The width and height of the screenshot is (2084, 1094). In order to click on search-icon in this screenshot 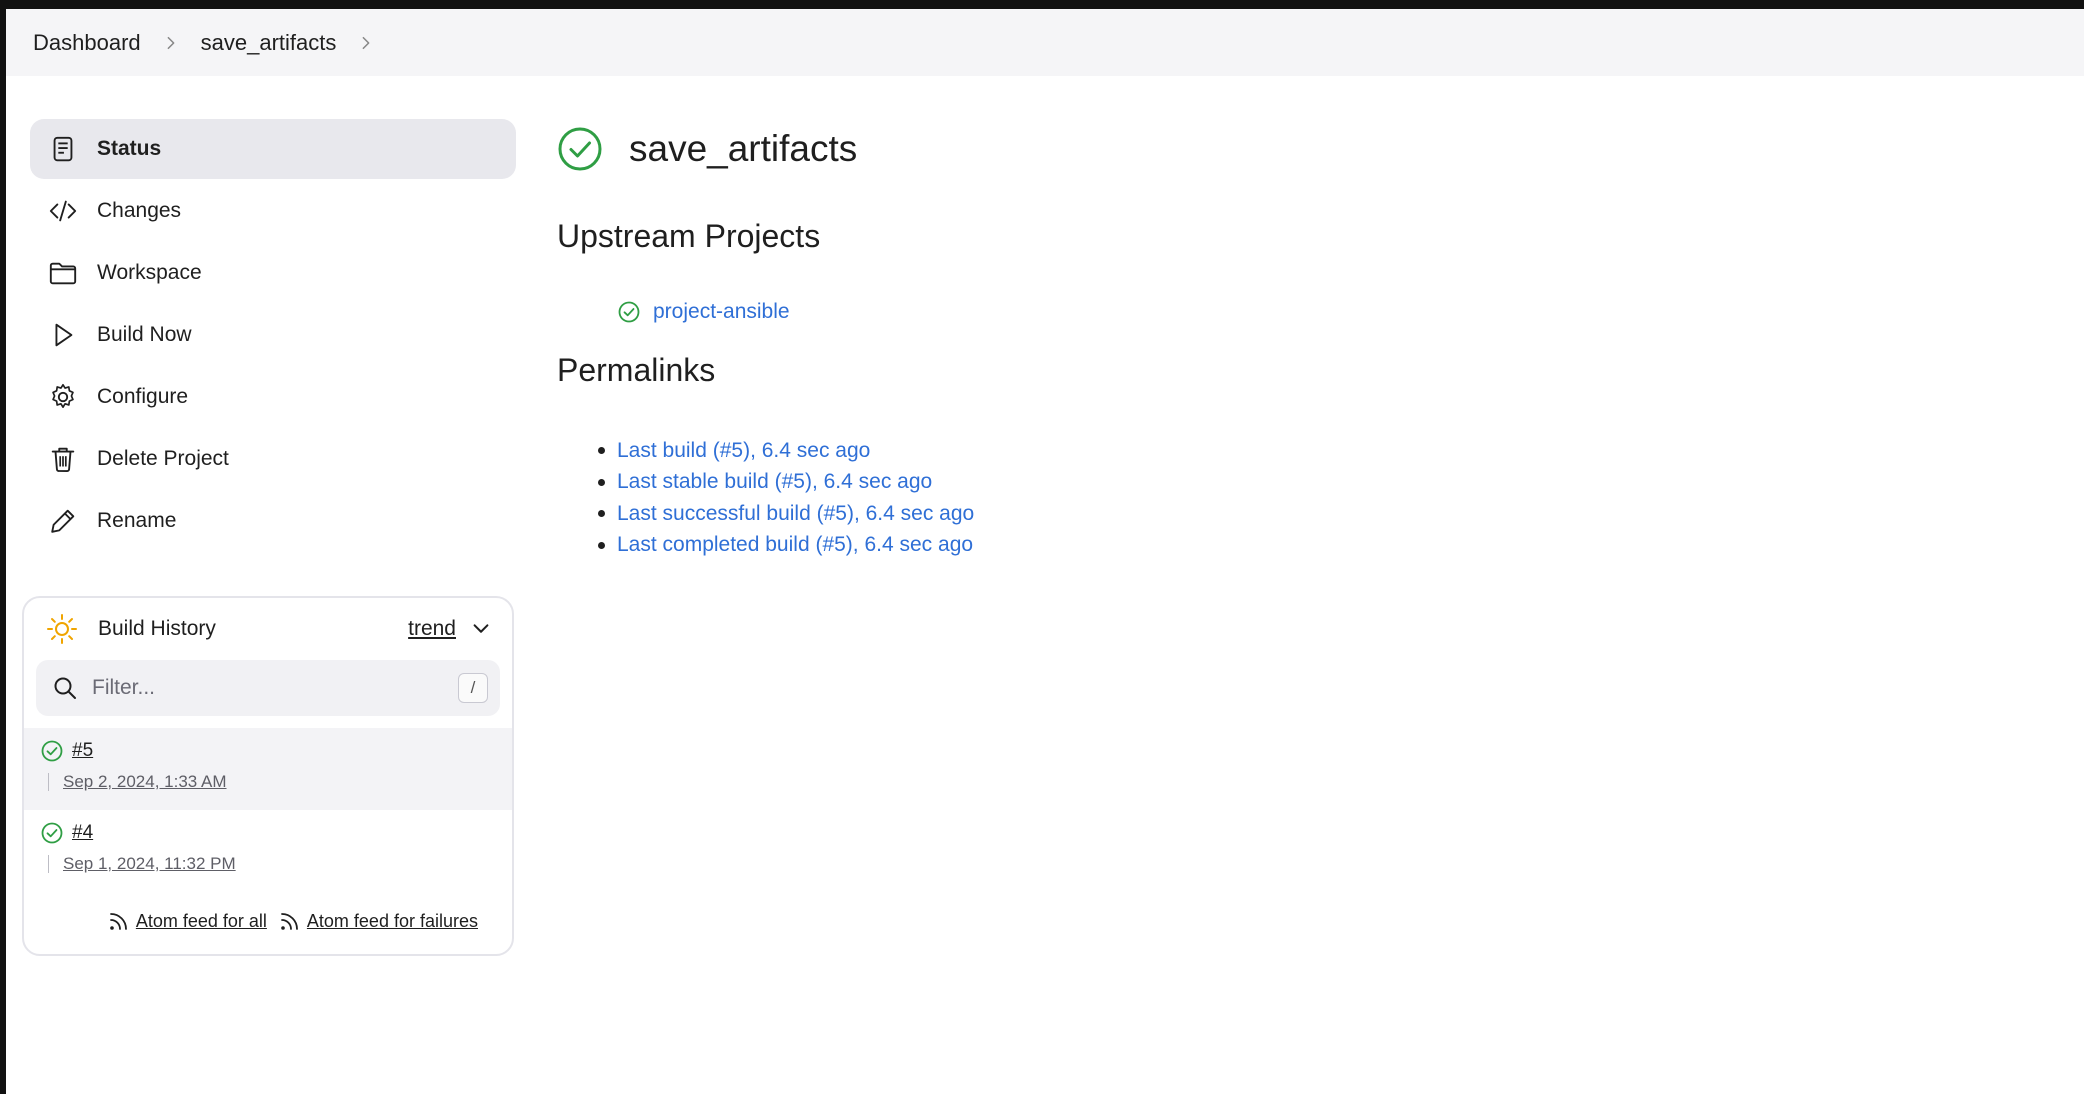, I will do `click(65, 688)`.